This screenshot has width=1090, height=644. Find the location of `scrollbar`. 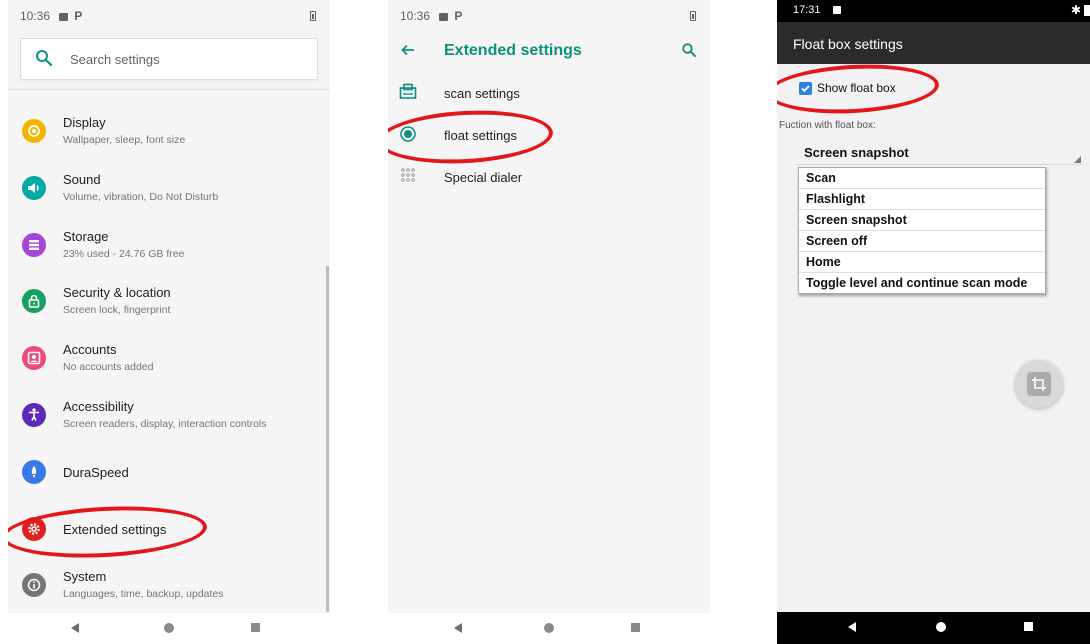

scrollbar is located at coordinates (327, 439).